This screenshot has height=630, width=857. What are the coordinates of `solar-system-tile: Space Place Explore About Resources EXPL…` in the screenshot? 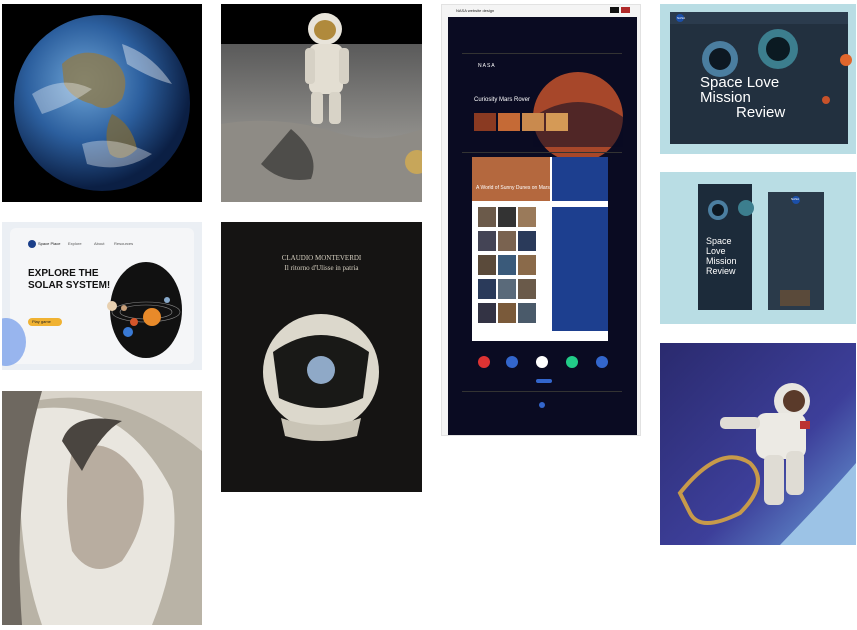 It's located at (102, 296).